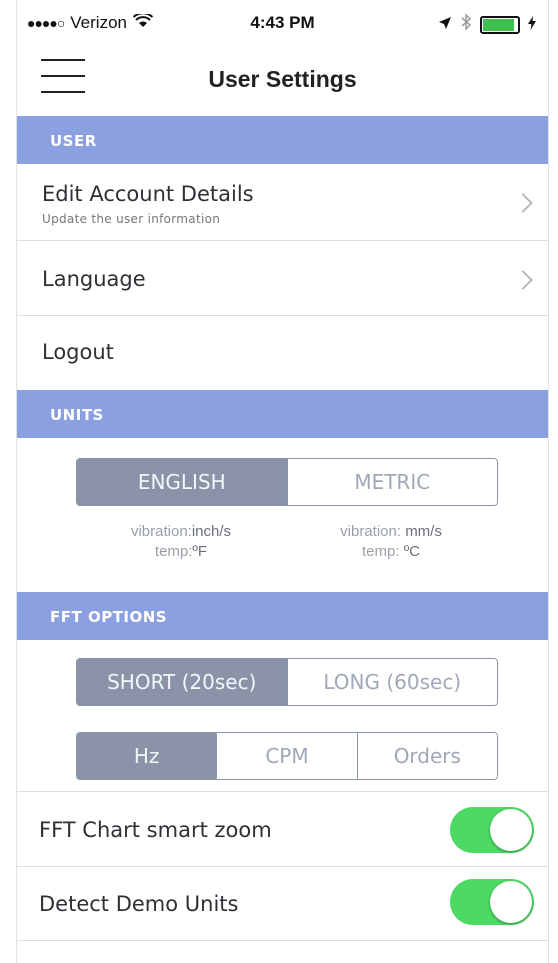 Image resolution: width=558 pixels, height=963 pixels. What do you see at coordinates (155, 830) in the screenshot?
I see `smart-zoom-label: FFT Chart smart zoom` at bounding box center [155, 830].